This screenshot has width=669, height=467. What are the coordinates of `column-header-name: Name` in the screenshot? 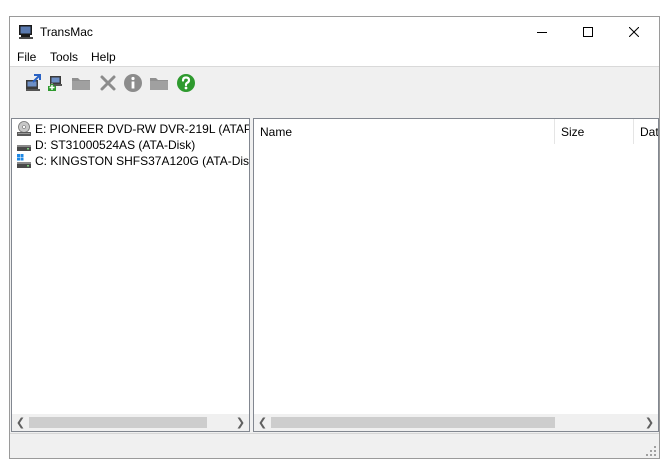 It's located at (404, 131).